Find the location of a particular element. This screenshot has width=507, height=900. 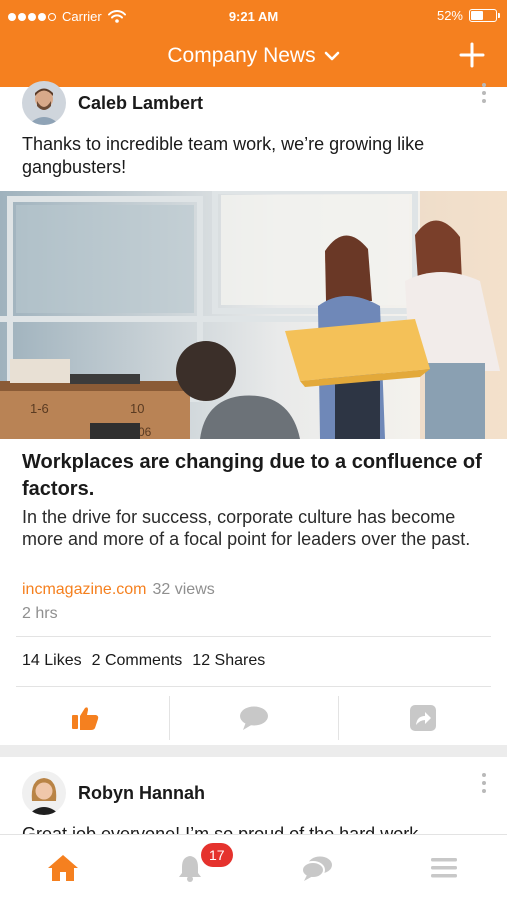

comment-icon is located at coordinates (253, 718).